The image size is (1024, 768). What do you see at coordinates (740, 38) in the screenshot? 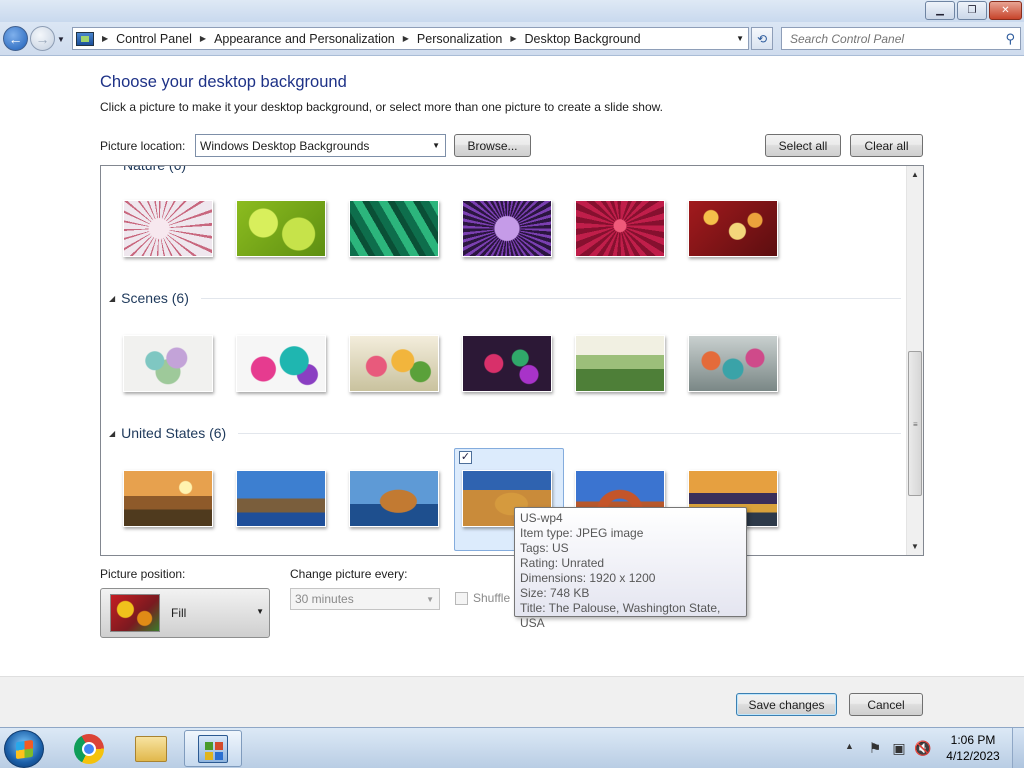
I see `address-dropdown-icon: ▼` at bounding box center [740, 38].